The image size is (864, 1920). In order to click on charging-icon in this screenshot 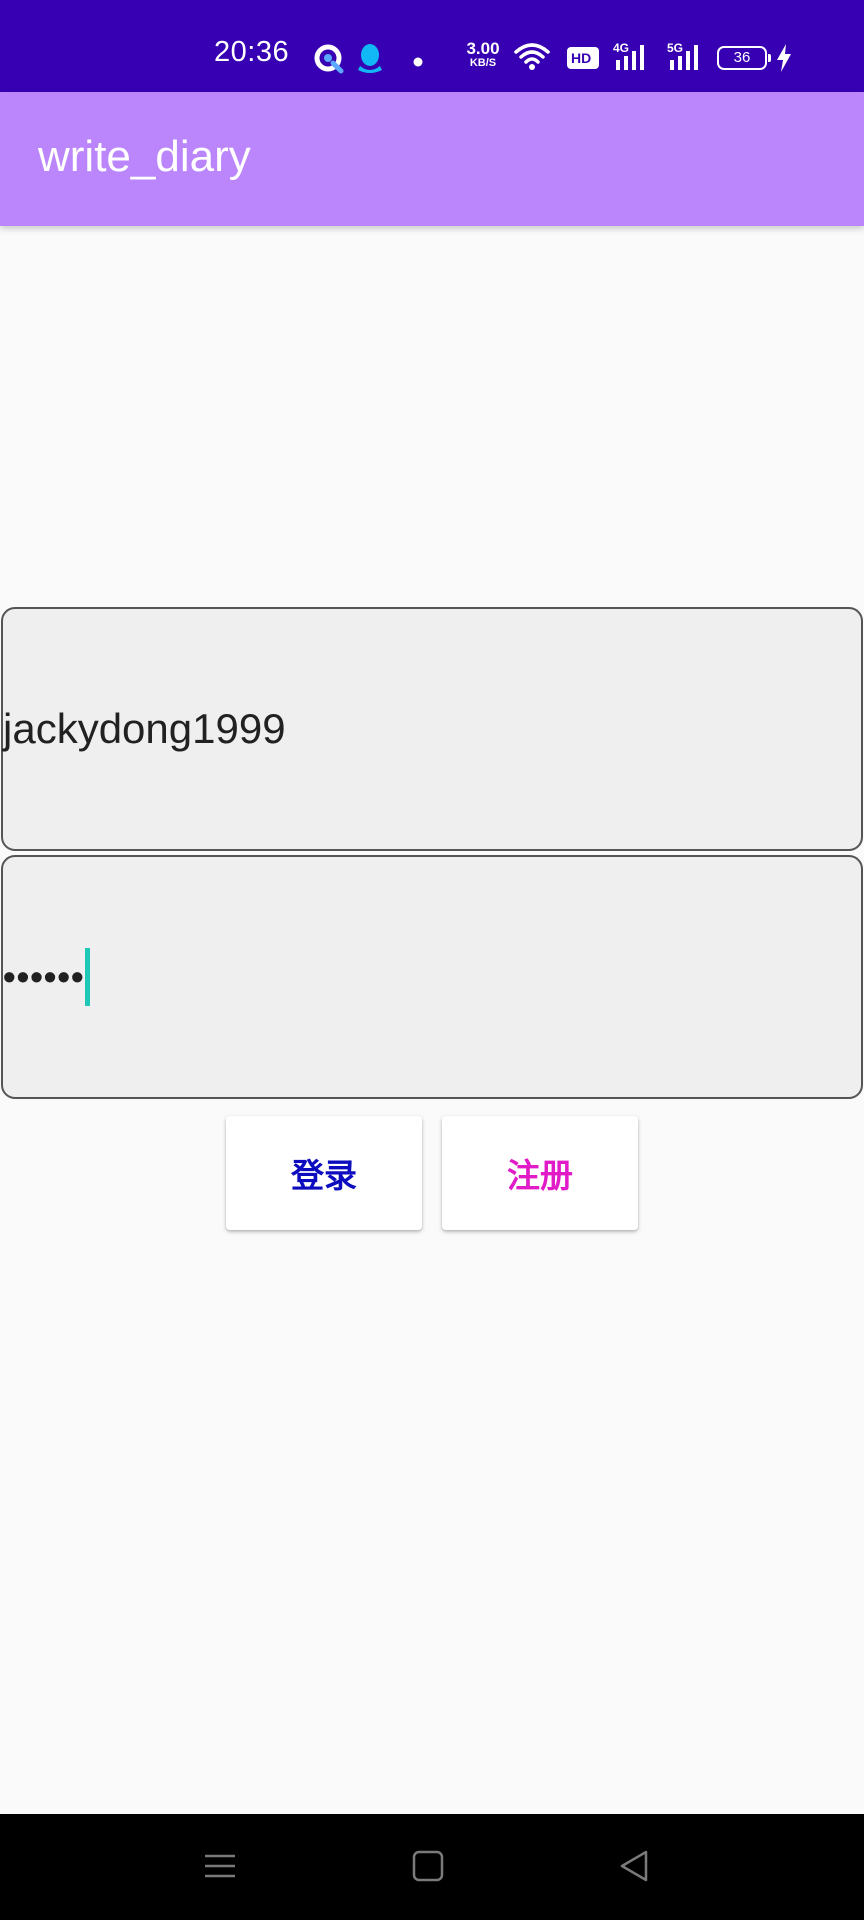, I will do `click(784, 60)`.